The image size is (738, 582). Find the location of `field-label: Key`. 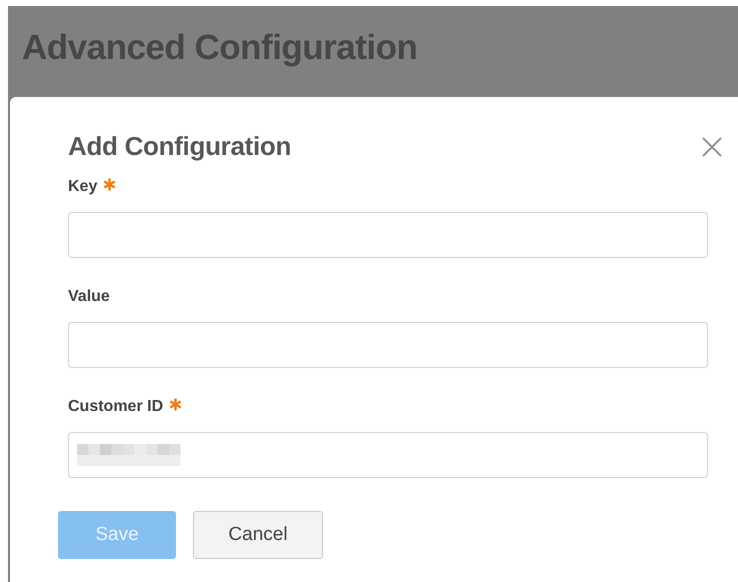

field-label: Key is located at coordinates (83, 187).